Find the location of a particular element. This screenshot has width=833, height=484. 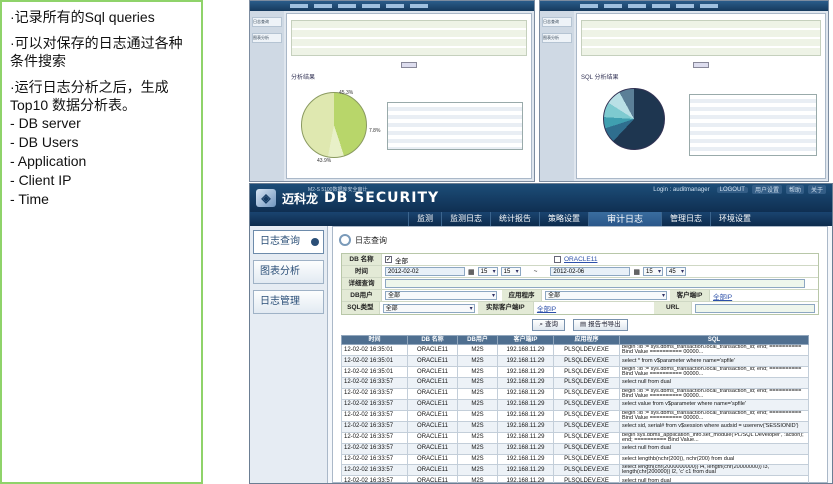

col-client-ip: 客户端IP is located at coordinates (525, 340).